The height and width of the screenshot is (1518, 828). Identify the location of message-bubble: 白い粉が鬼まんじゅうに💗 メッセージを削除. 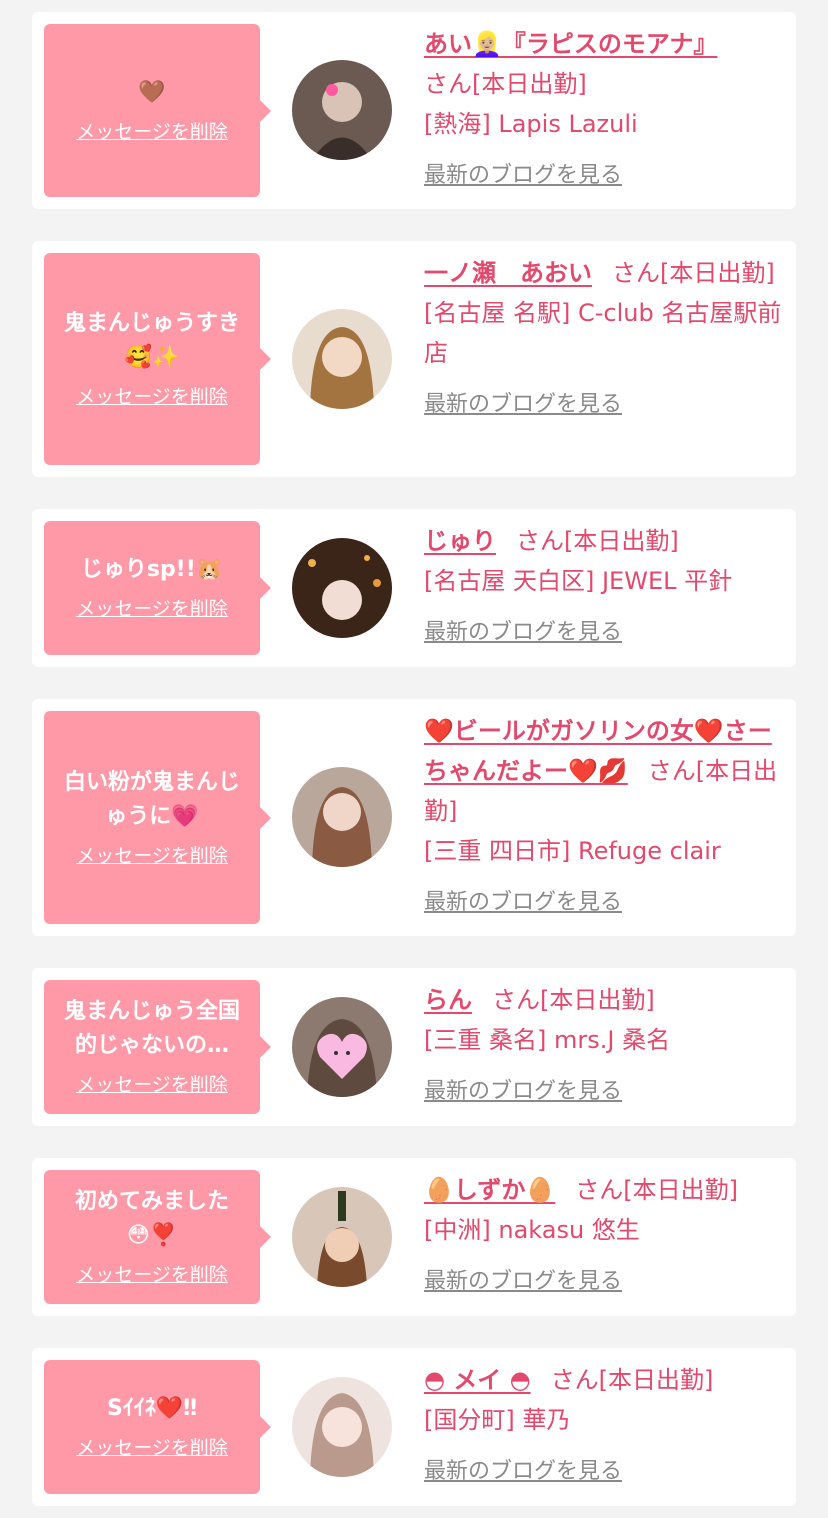
(157, 817).